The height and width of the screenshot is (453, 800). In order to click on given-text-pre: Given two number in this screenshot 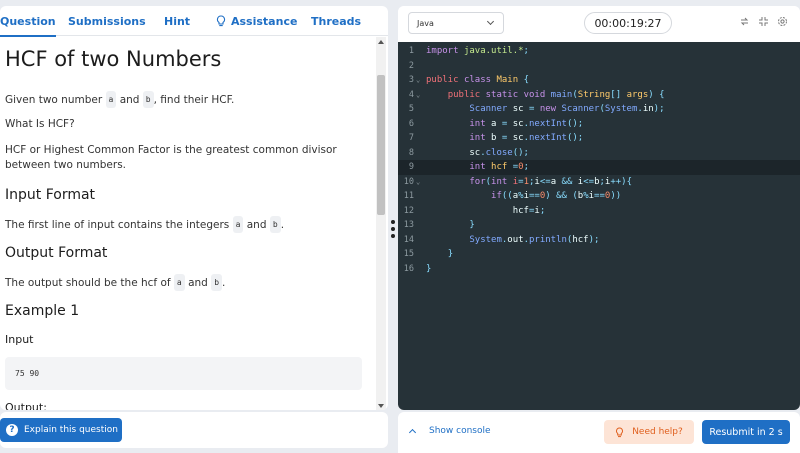, I will do `click(54, 100)`.